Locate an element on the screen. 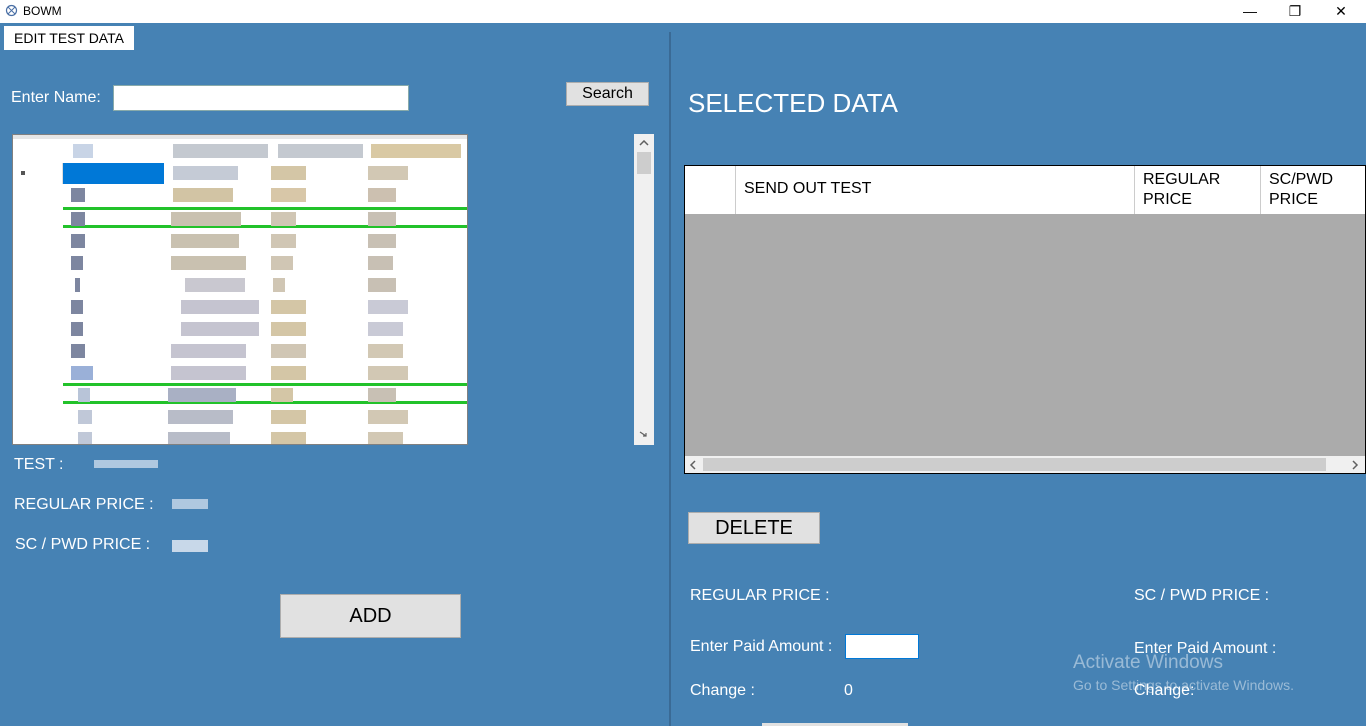  tab-edit-test-data: EDIT TEST DATA is located at coordinates (69, 38).